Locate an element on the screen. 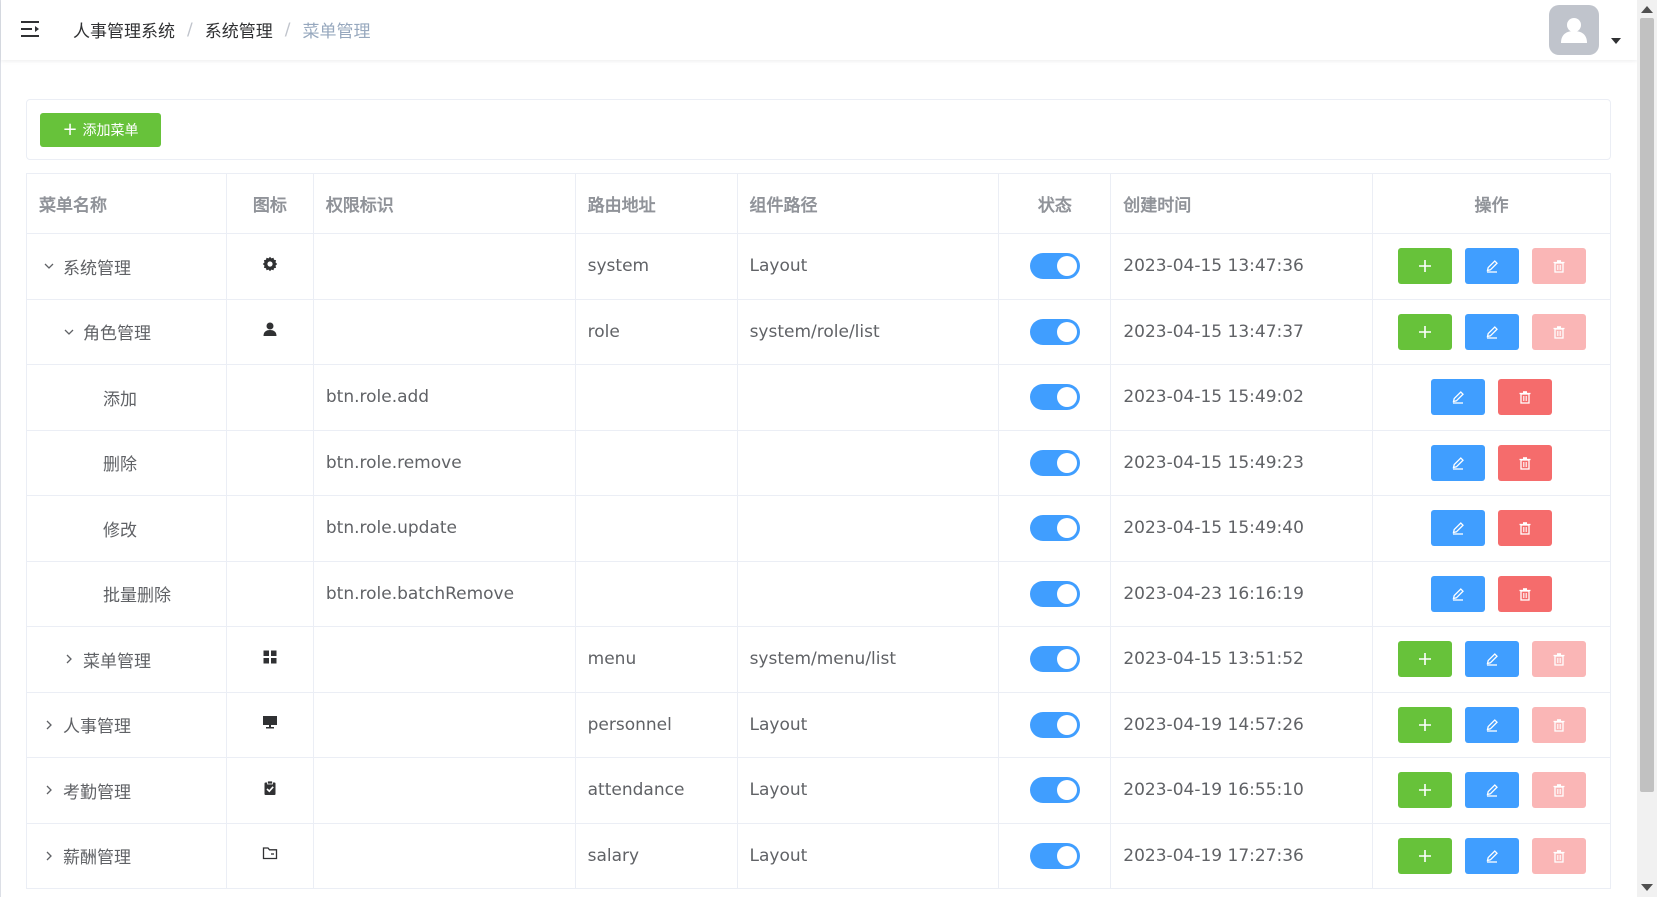 The image size is (1657, 897). menu-name-cell: 考勤管理 is located at coordinates (127, 790).